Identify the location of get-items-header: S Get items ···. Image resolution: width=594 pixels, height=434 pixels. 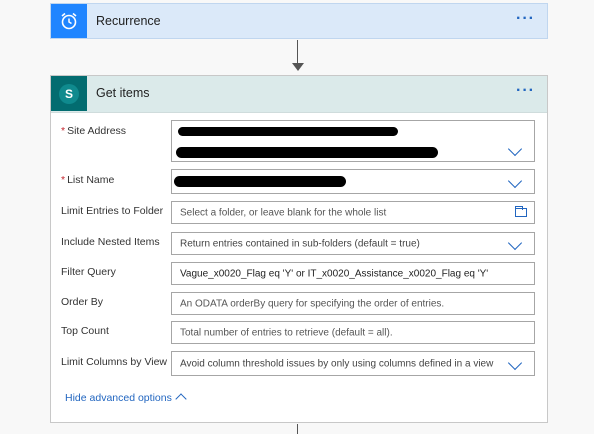
(299, 94).